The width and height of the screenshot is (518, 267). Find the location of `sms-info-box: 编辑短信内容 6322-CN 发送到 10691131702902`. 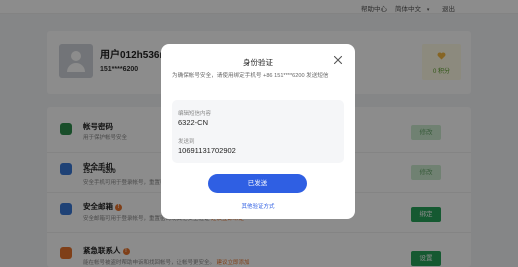

sms-info-box: 编辑短信内容 6322-CN 发送到 10691131702902 is located at coordinates (258, 131).